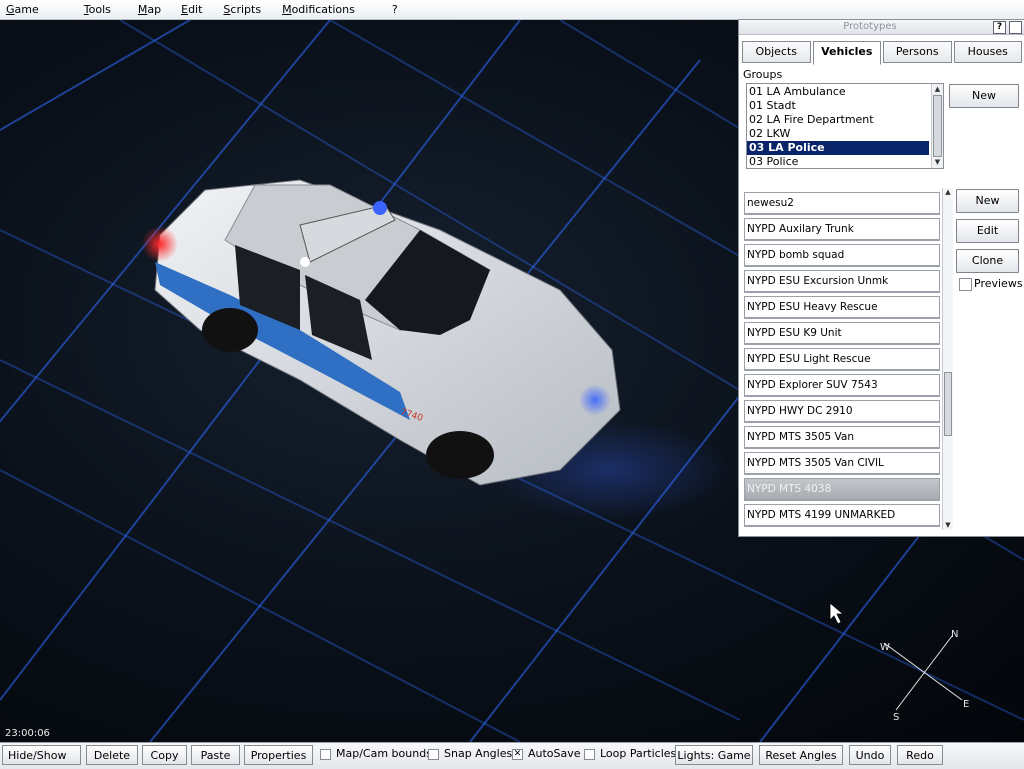 The height and width of the screenshot is (769, 1024). Describe the element at coordinates (842, 411) in the screenshot. I see `vehicle-item: NYPD HWY DC 2910` at that location.